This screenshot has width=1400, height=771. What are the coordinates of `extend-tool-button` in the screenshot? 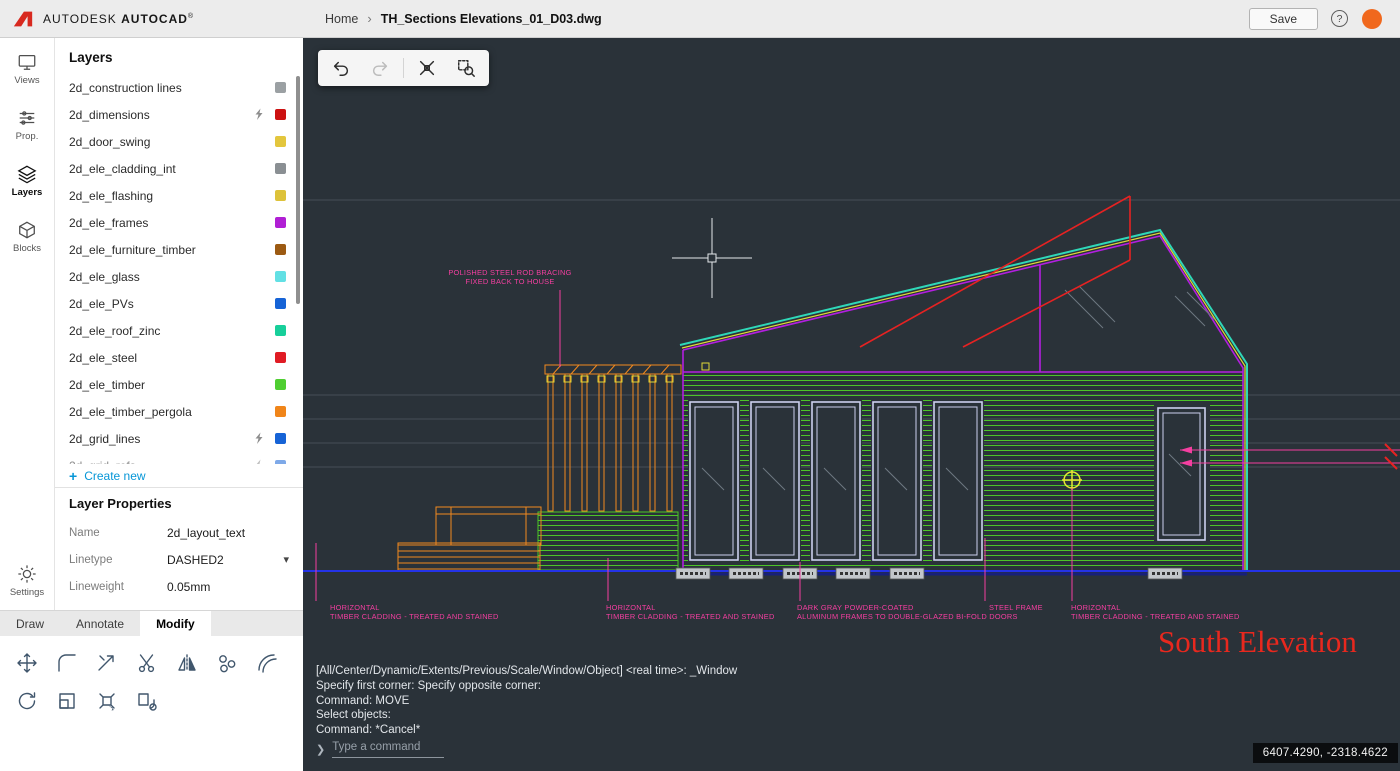 It's located at (107, 663).